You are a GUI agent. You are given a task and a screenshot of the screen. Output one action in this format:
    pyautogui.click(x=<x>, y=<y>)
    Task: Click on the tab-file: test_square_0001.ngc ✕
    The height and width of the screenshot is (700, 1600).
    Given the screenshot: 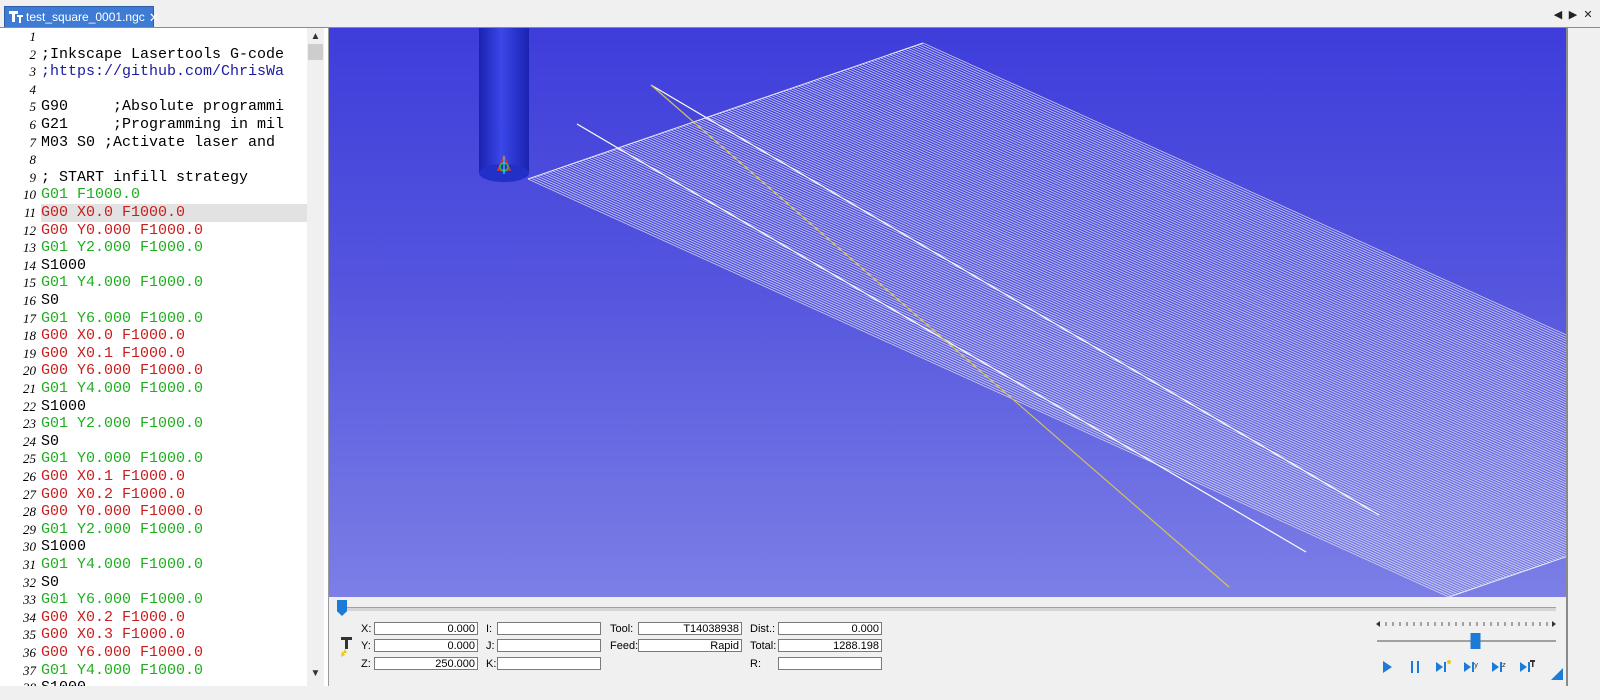 What is the action you would take?
    pyautogui.click(x=82, y=16)
    